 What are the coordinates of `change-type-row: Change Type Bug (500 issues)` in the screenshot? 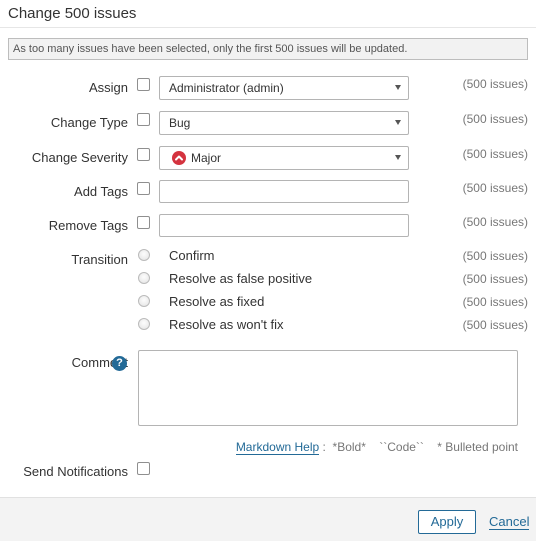 It's located at (268, 123).